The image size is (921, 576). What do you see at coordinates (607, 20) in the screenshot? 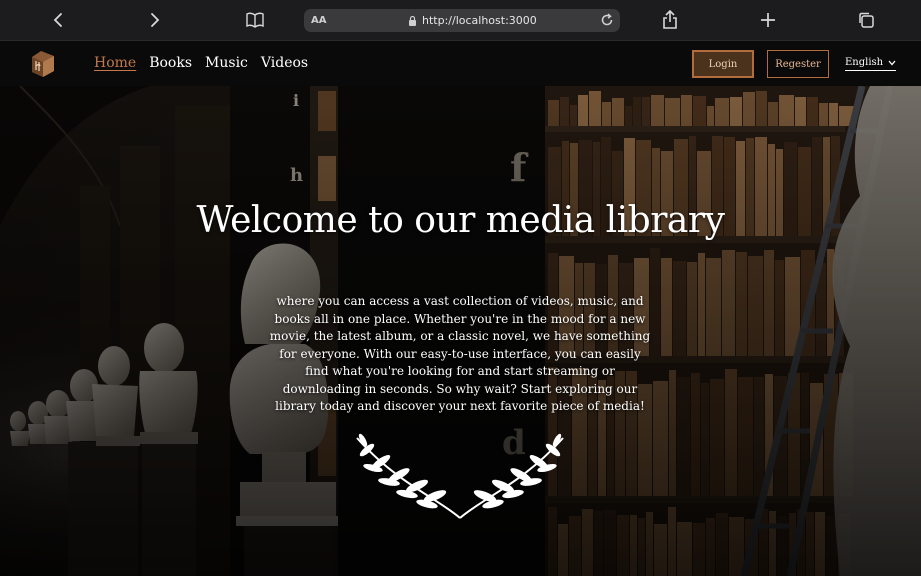
I see `reload-icon` at bounding box center [607, 20].